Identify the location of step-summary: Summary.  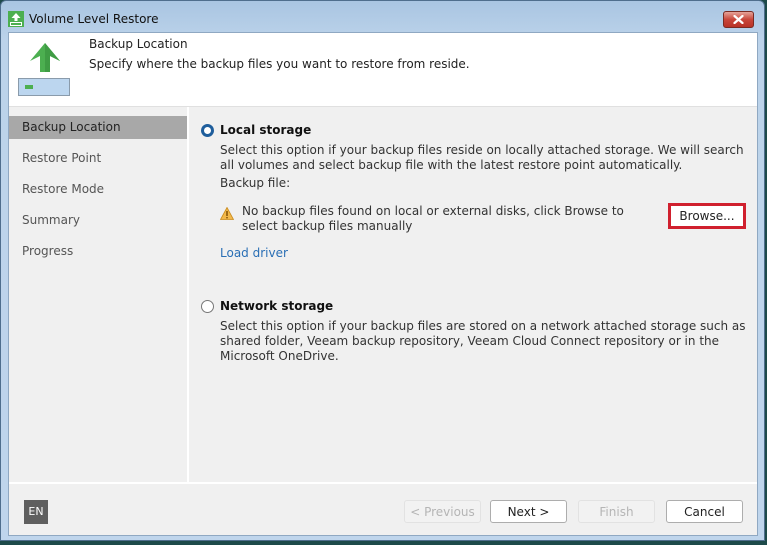
(98, 220).